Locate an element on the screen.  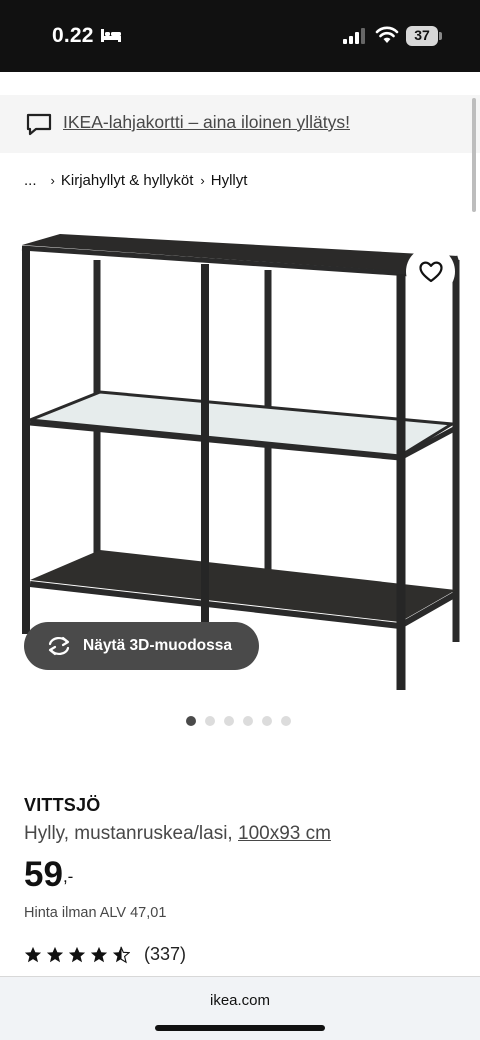
breadcrumb-item-shelves: Hyllyt is located at coordinates (229, 180).